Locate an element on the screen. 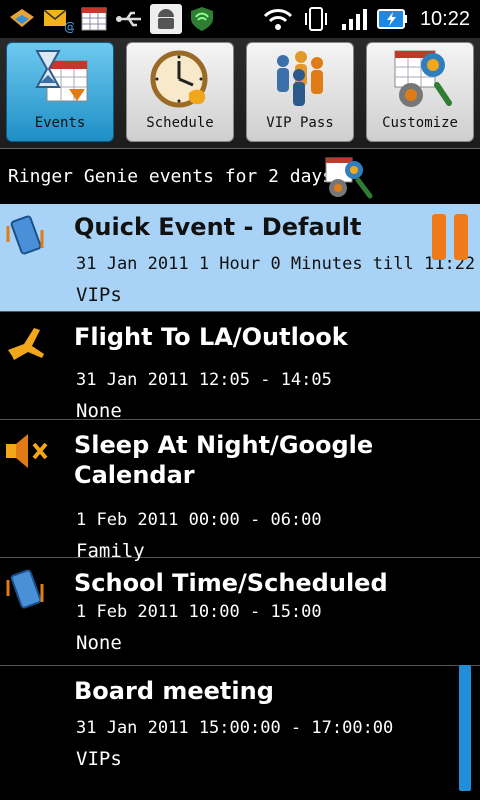 This screenshot has height=800, width=480. android-icon is located at coordinates (166, 19).